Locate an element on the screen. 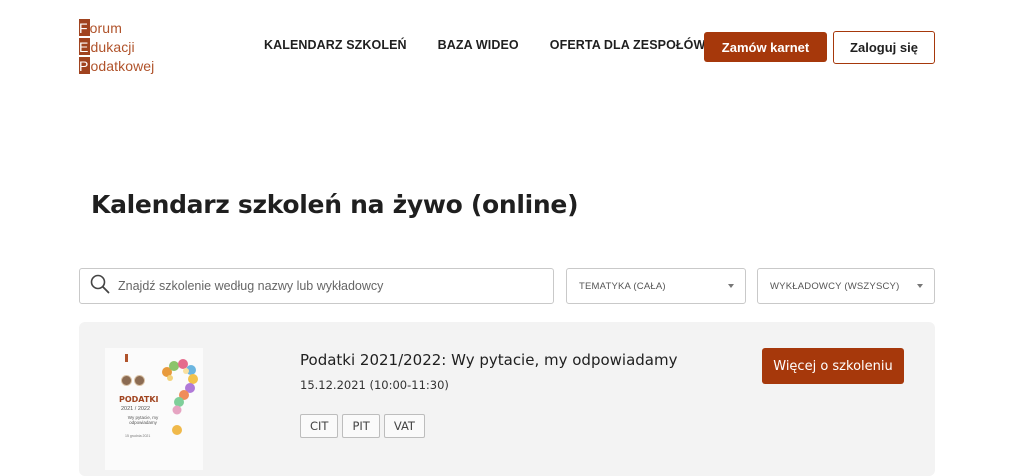 The width and height of the screenshot is (1024, 476). thumb-logo is located at coordinates (126, 358).